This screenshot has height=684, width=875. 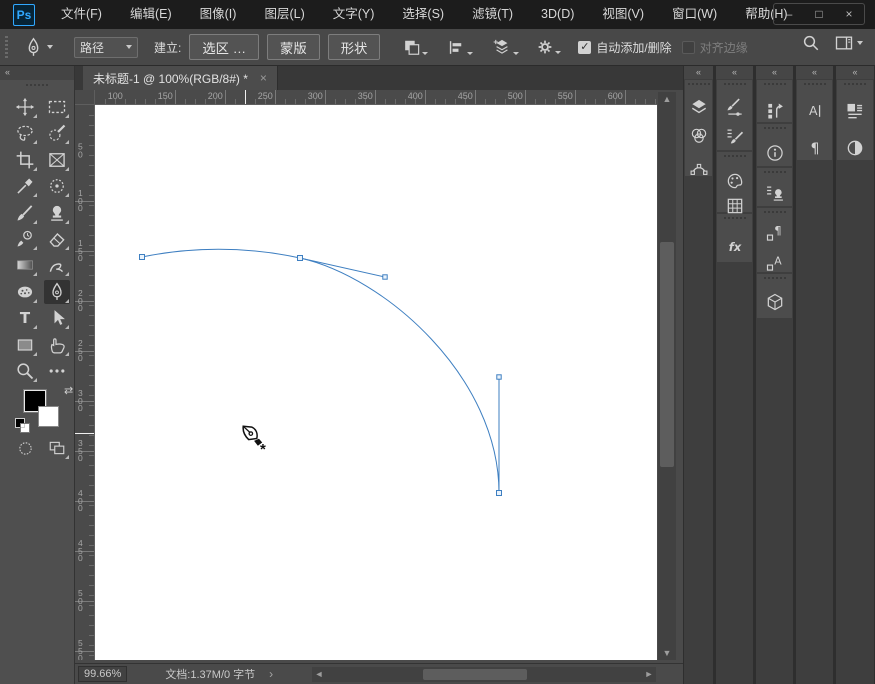 I want to click on menu-item-3: 图层(L), so click(x=284, y=14).